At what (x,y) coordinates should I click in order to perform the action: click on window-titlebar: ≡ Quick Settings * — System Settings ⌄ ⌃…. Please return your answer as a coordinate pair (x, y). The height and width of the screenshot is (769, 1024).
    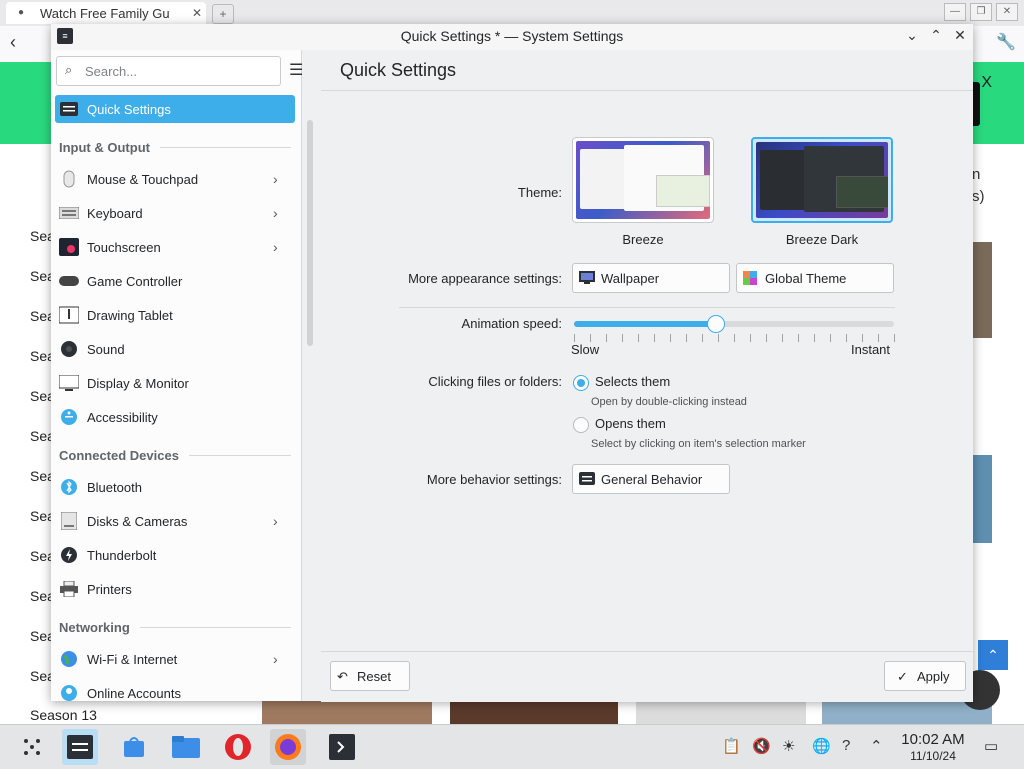
    Looking at the image, I should click on (512, 37).